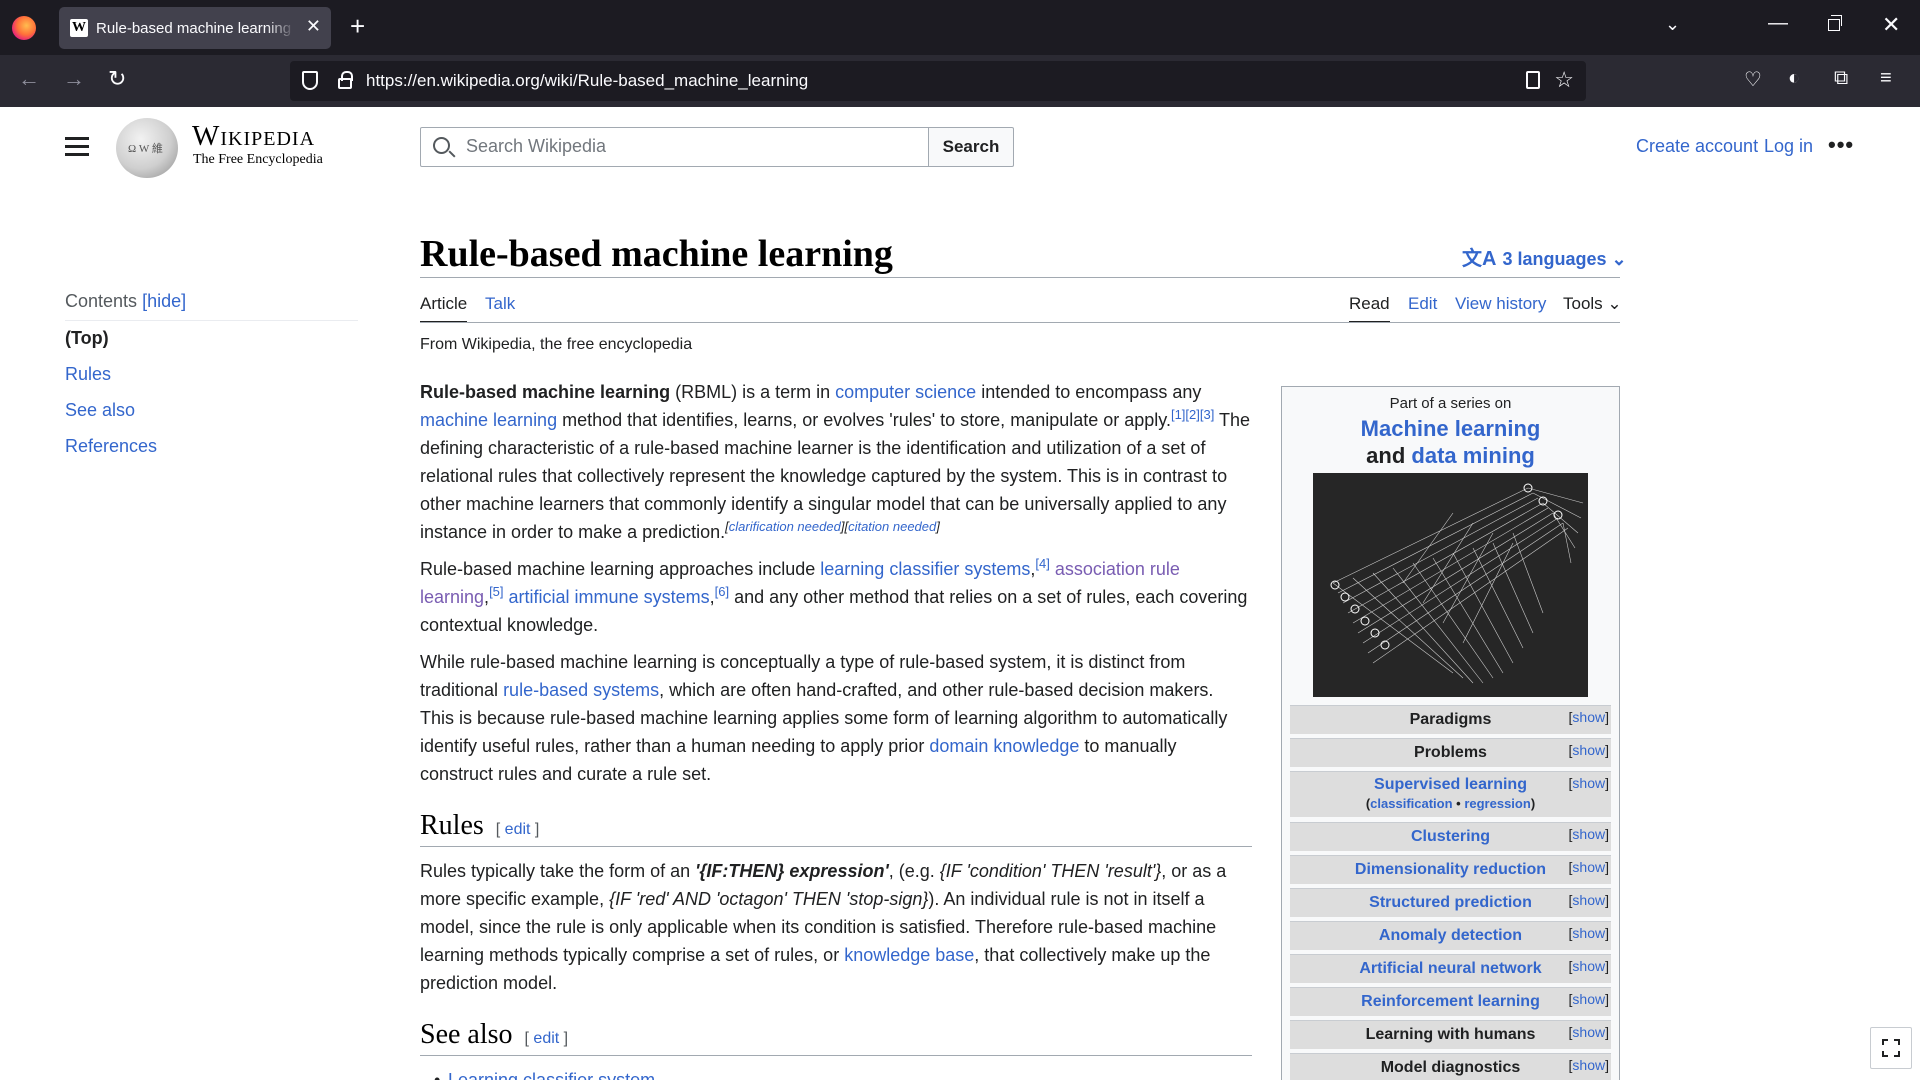  What do you see at coordinates (1544, 256) in the screenshot?
I see `language-button: 文A 3 languages ⌄` at bounding box center [1544, 256].